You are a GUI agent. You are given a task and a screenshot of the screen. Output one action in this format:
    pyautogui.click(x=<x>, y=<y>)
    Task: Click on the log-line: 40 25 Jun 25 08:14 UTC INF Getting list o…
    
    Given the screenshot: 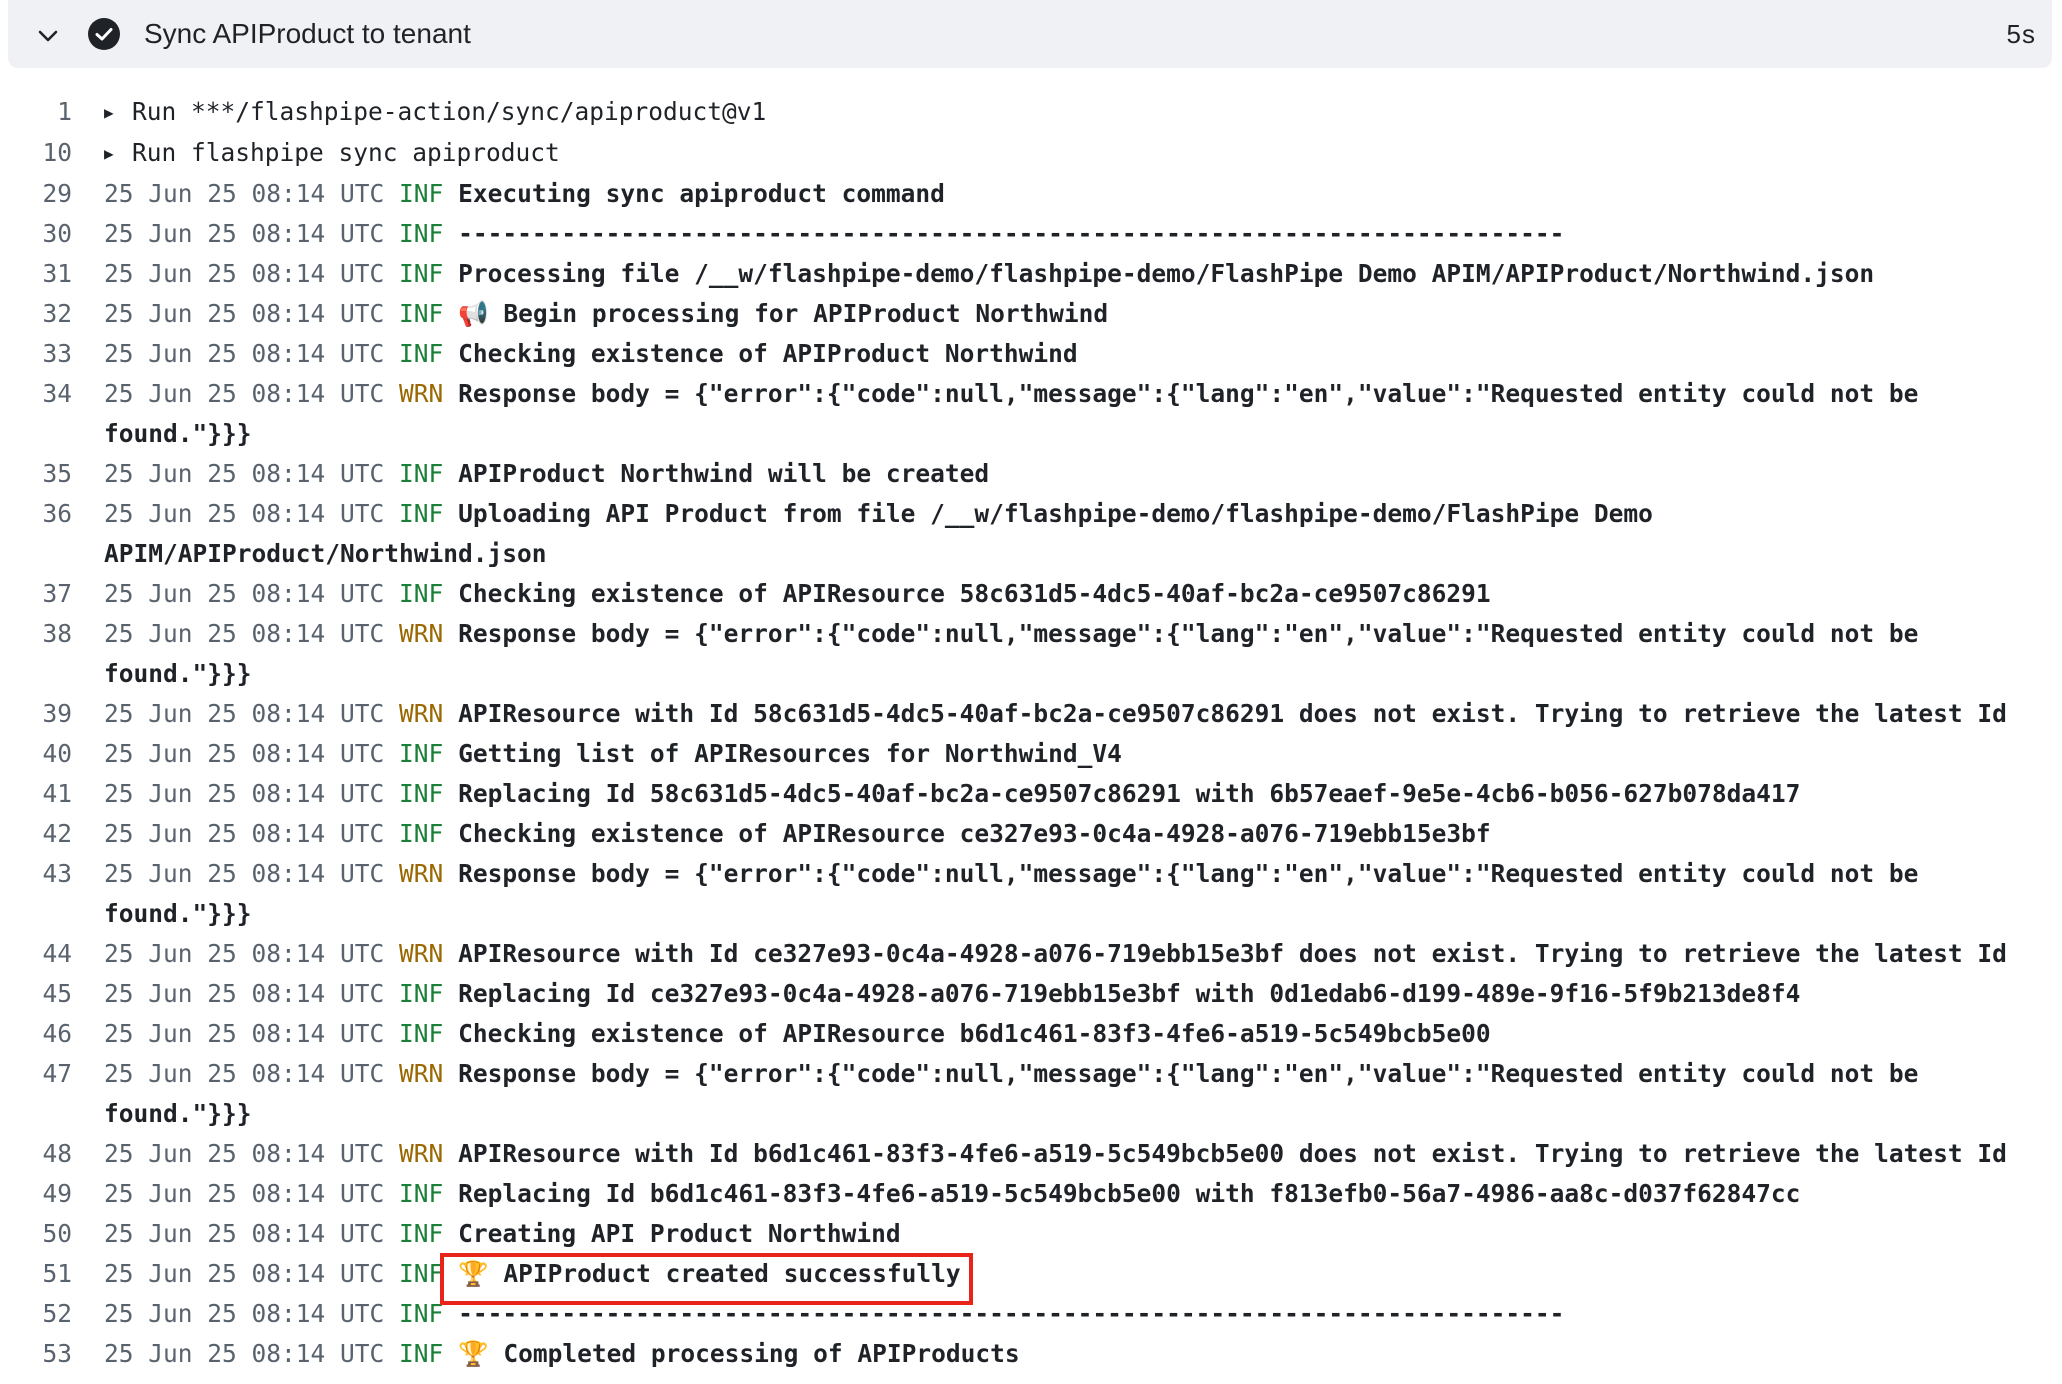 What is the action you would take?
    pyautogui.click(x=1031, y=754)
    